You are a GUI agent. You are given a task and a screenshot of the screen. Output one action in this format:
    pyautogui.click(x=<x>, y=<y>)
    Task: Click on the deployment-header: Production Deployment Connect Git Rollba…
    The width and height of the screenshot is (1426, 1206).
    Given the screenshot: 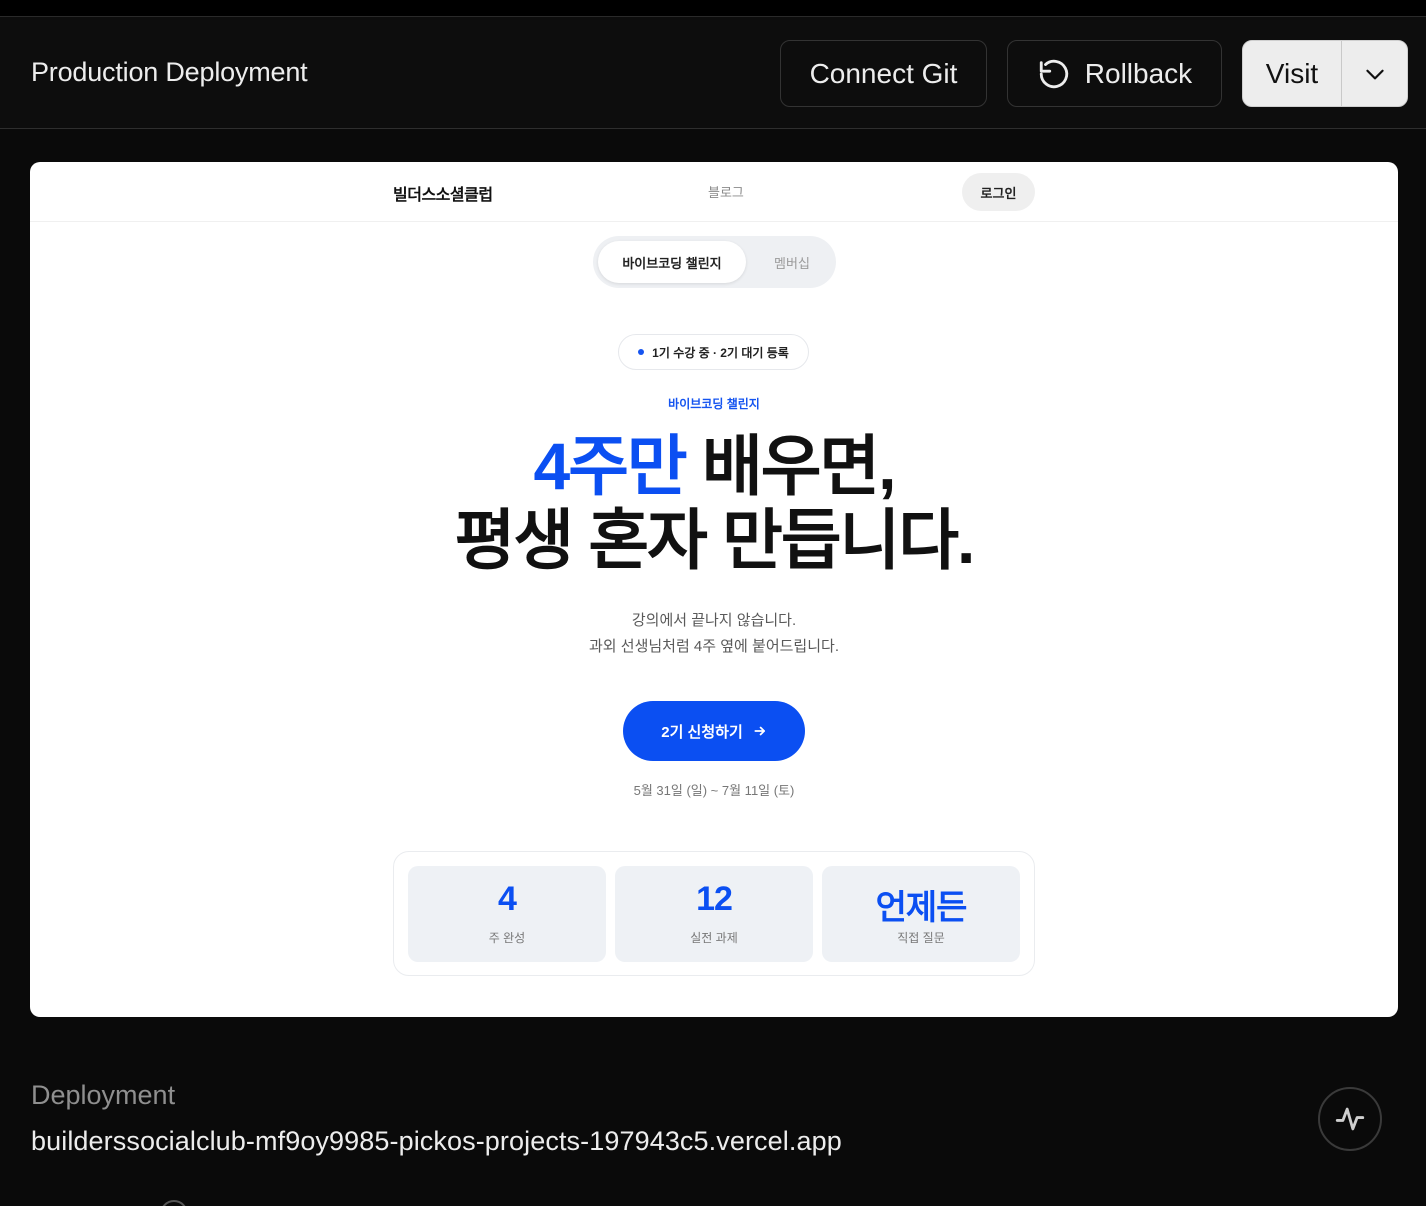 What is the action you would take?
    pyautogui.click(x=713, y=72)
    